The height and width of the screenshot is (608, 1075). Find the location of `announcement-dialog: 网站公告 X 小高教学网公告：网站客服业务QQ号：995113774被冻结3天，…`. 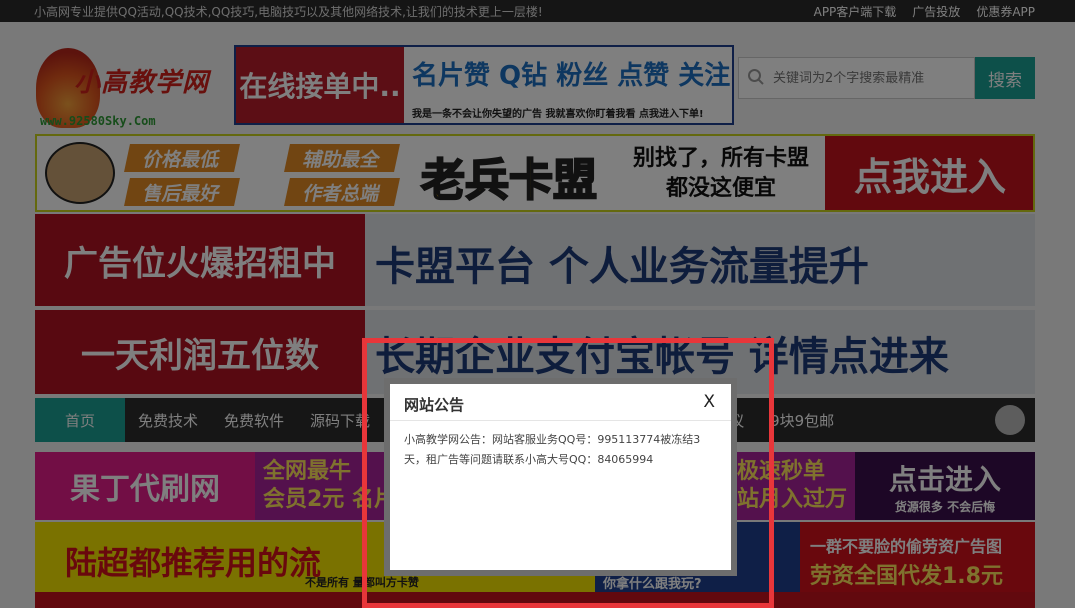

announcement-dialog: 网站公告 X 小高教学网公告：网站客服业务QQ号：995113774被冻结3天，… is located at coordinates (560, 477).